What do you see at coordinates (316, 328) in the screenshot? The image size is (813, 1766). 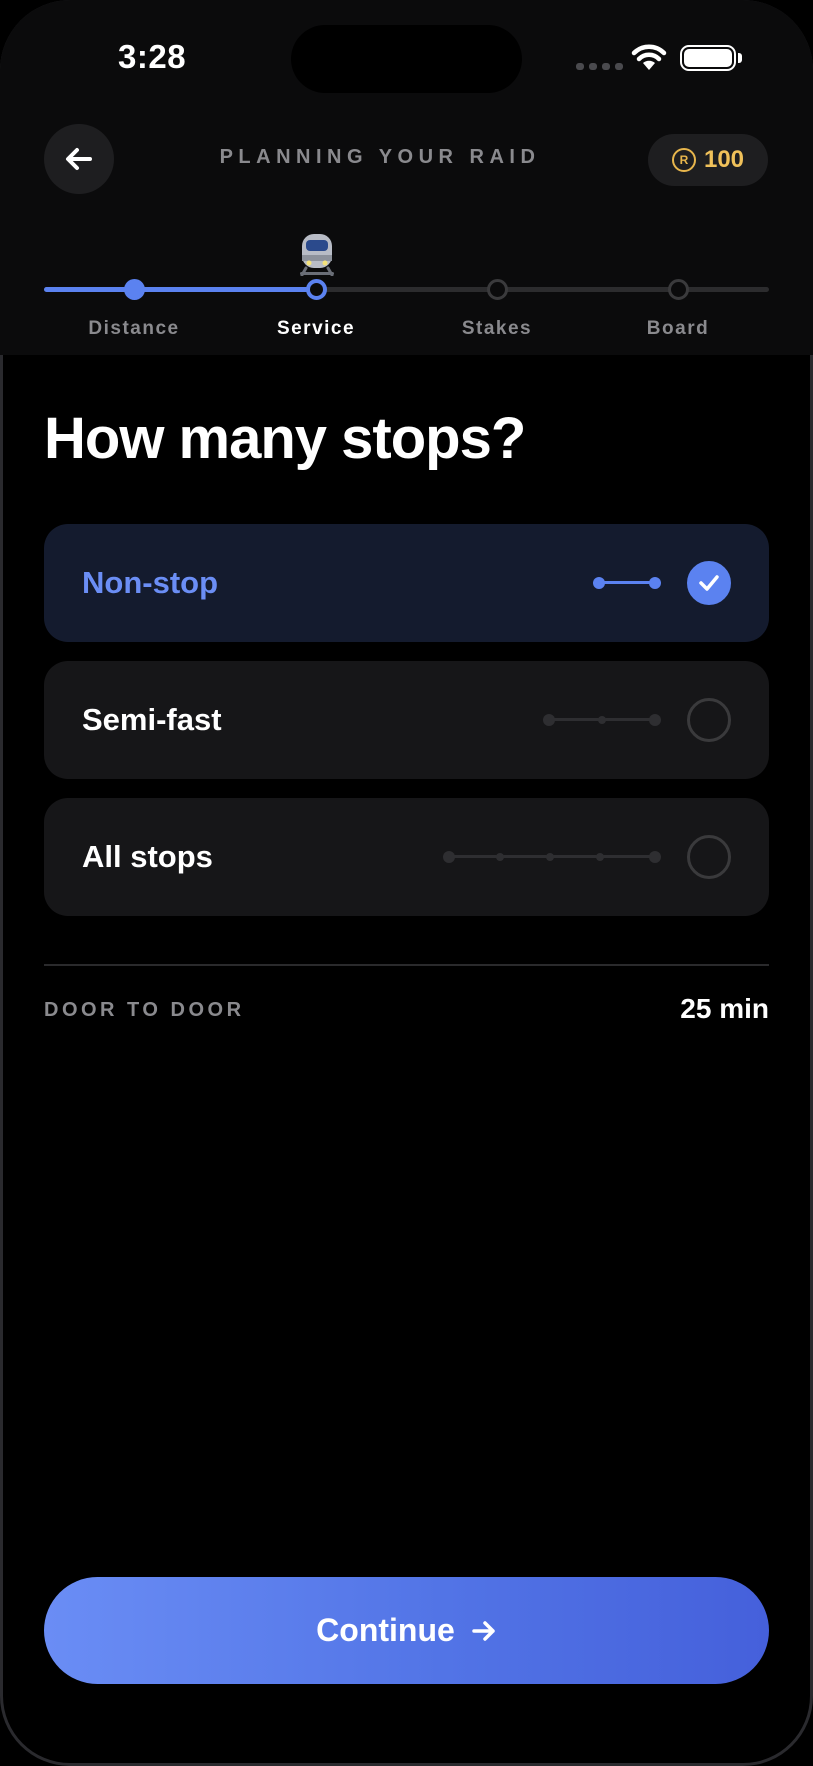 I see `step-label-service: Service` at bounding box center [316, 328].